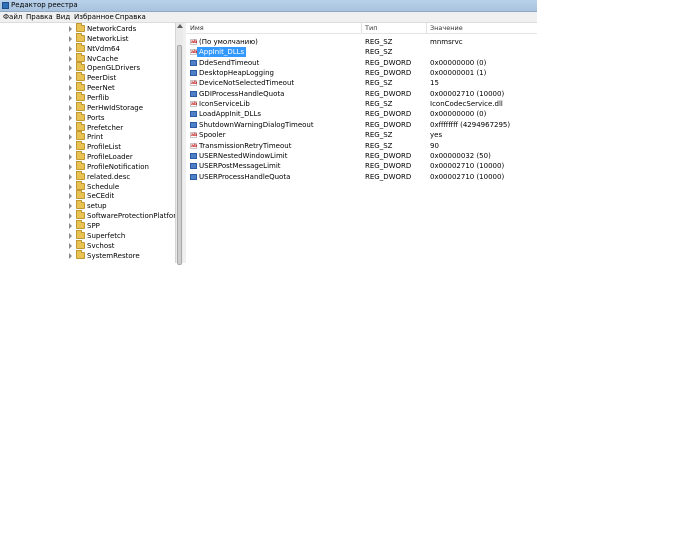 This screenshot has height=560, width=700. Describe the element at coordinates (87, 38) in the screenshot. I see `tree-item: NetworkList` at that location.